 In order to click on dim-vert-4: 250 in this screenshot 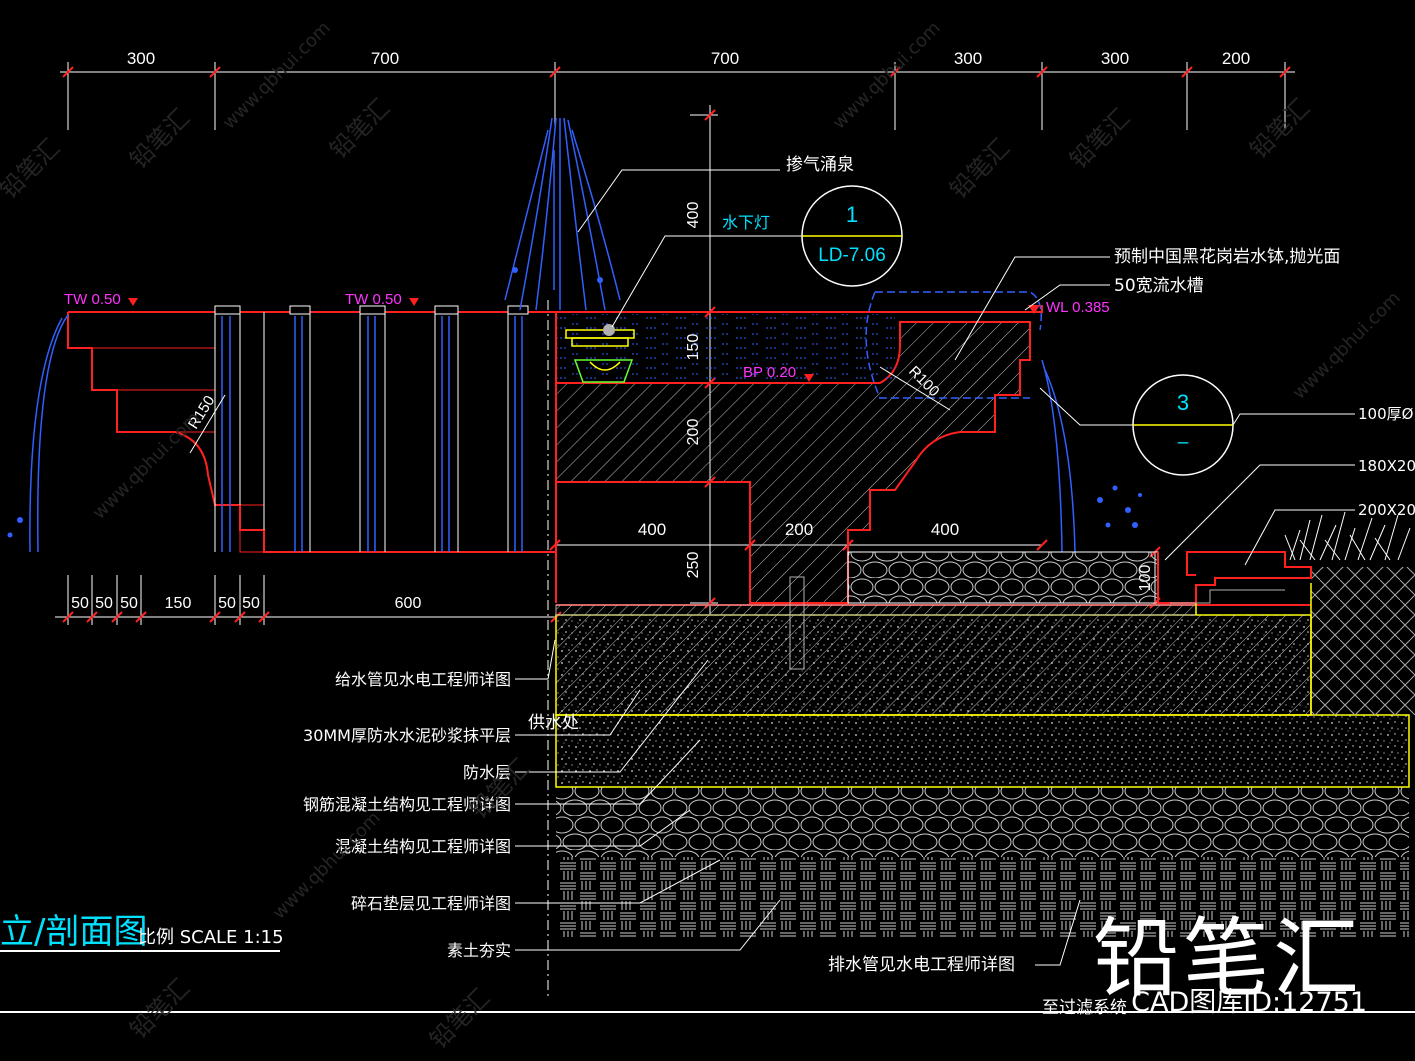, I will do `click(693, 565)`.